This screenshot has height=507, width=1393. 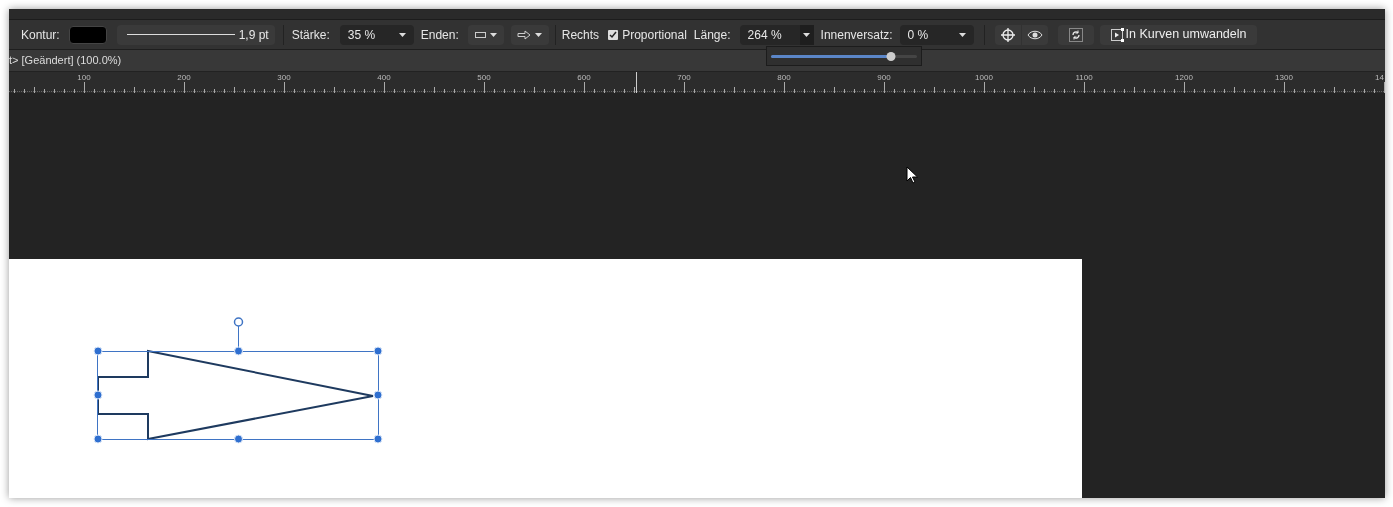 I want to click on ruler-label: 300, so click(x=284, y=77).